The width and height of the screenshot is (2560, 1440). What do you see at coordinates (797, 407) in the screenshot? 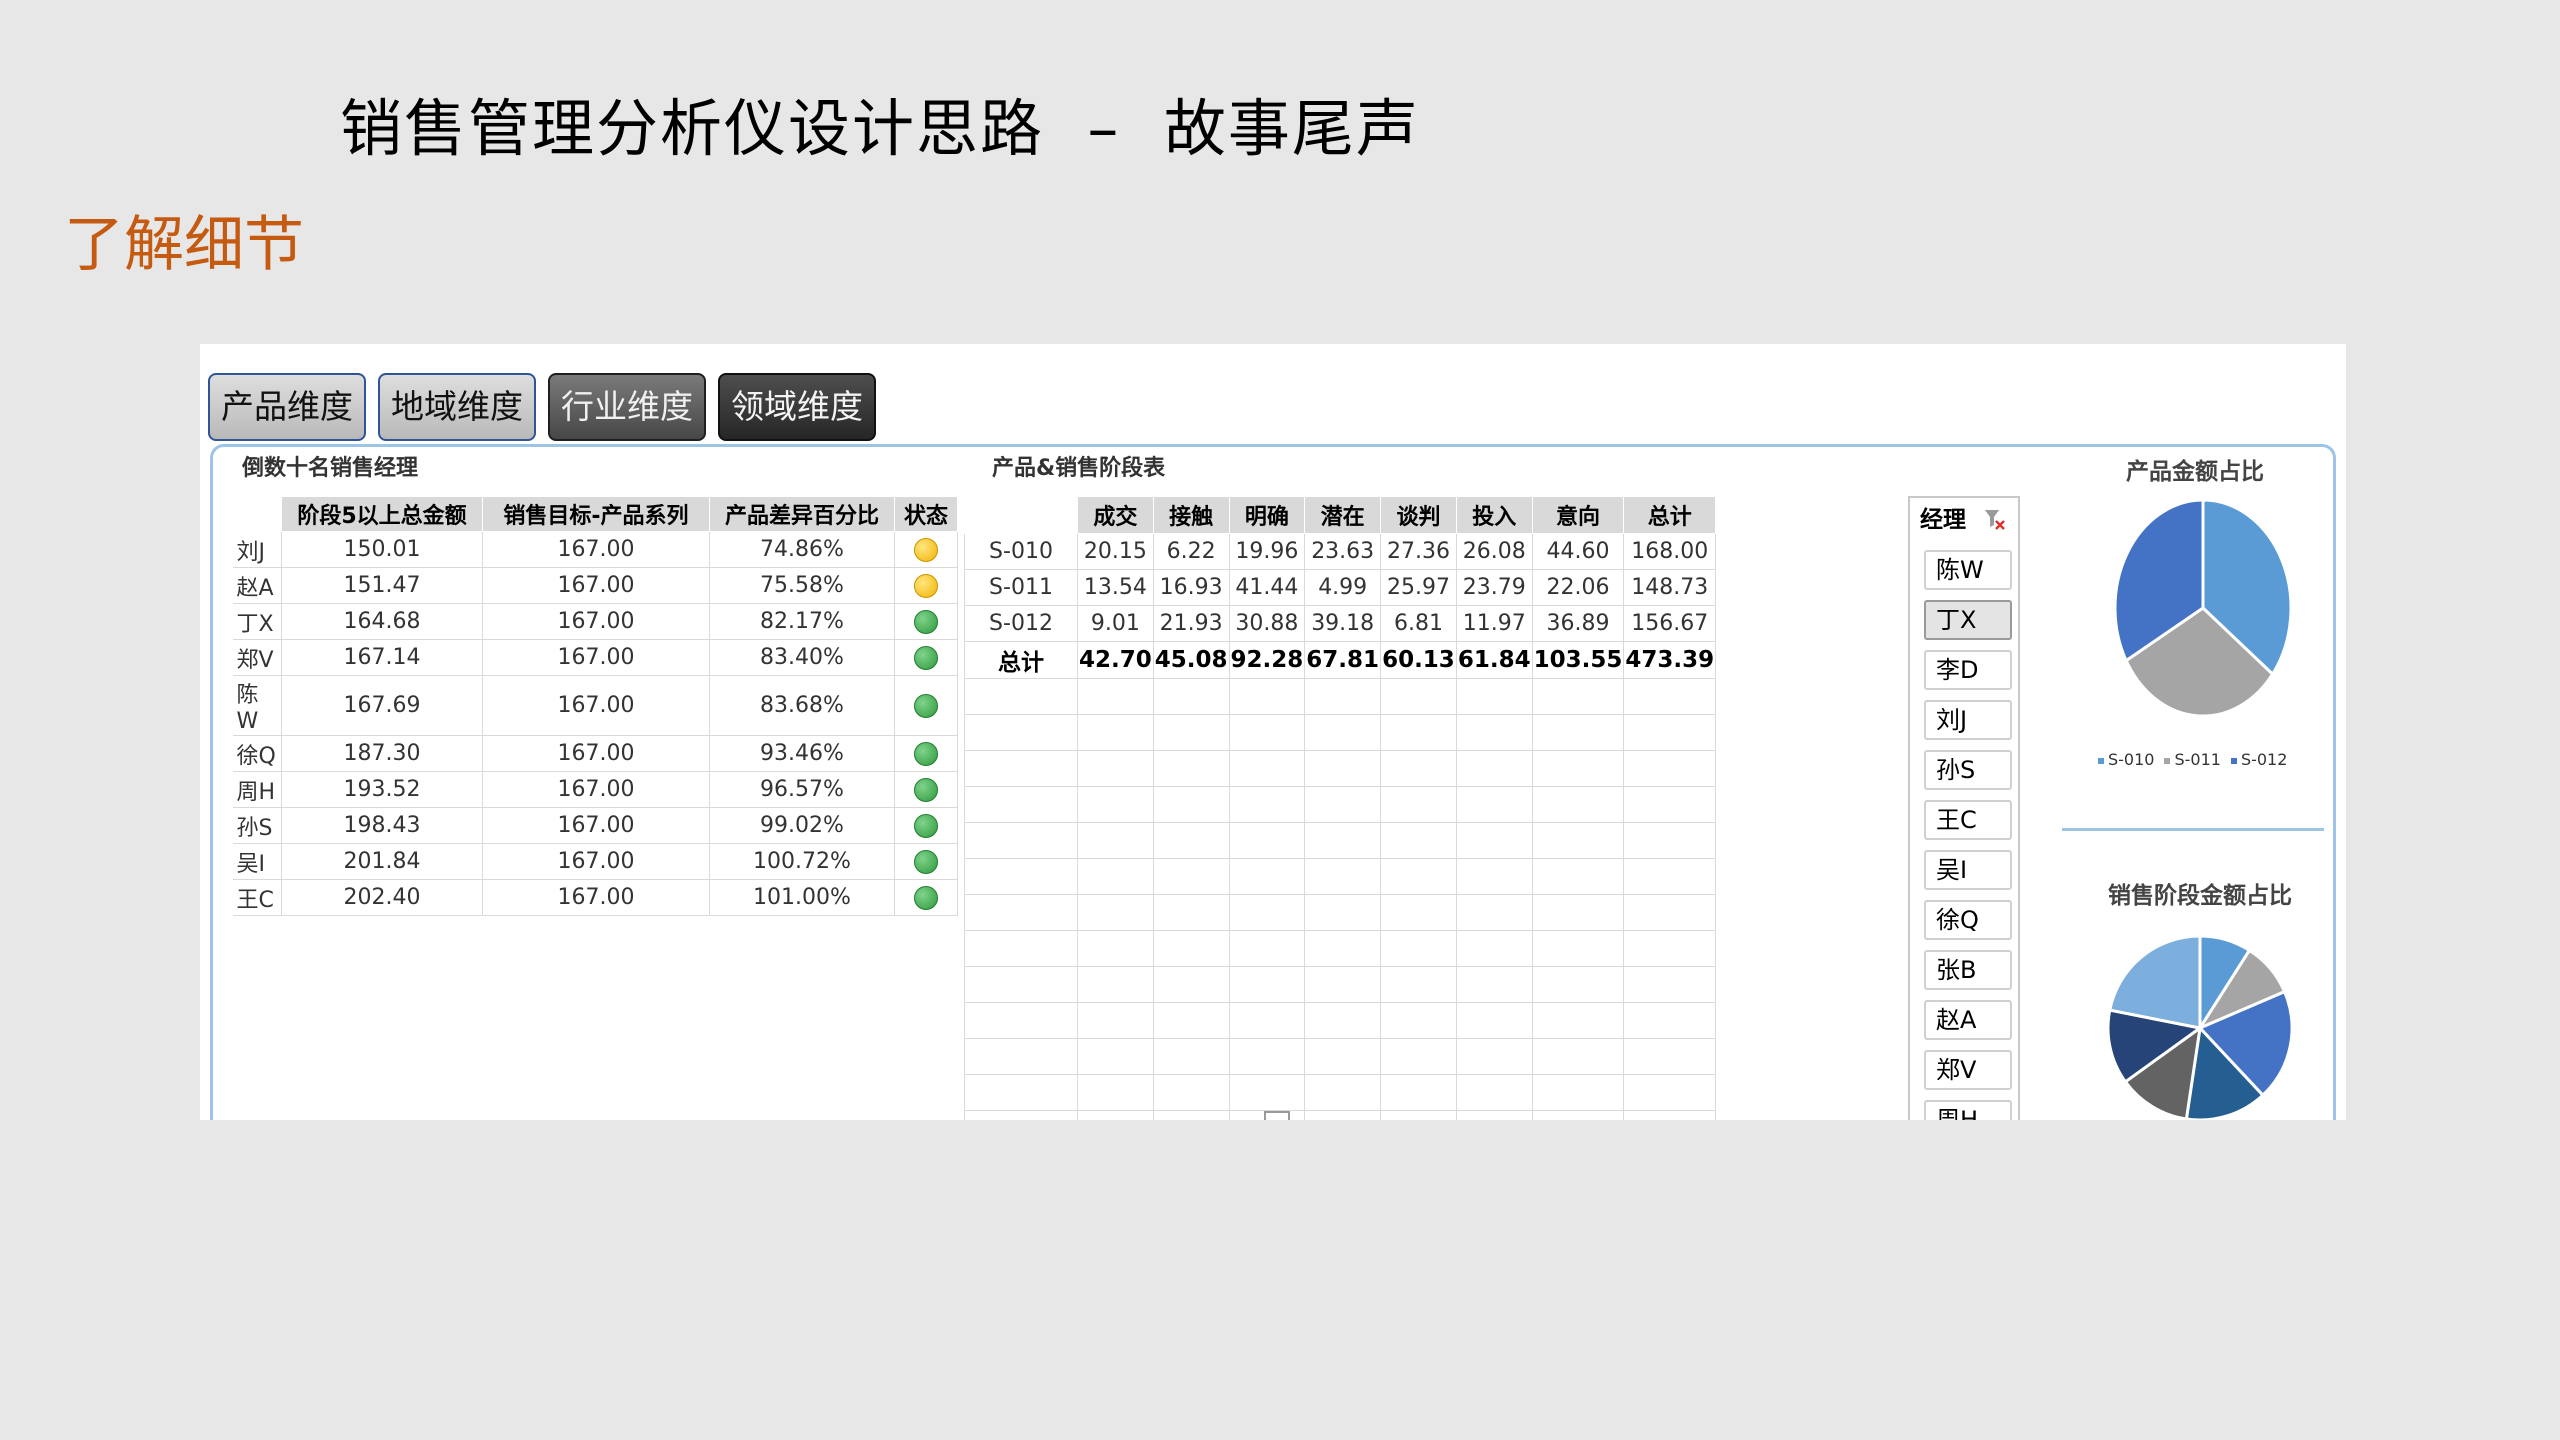
I see `tab-field: 领域维度` at bounding box center [797, 407].